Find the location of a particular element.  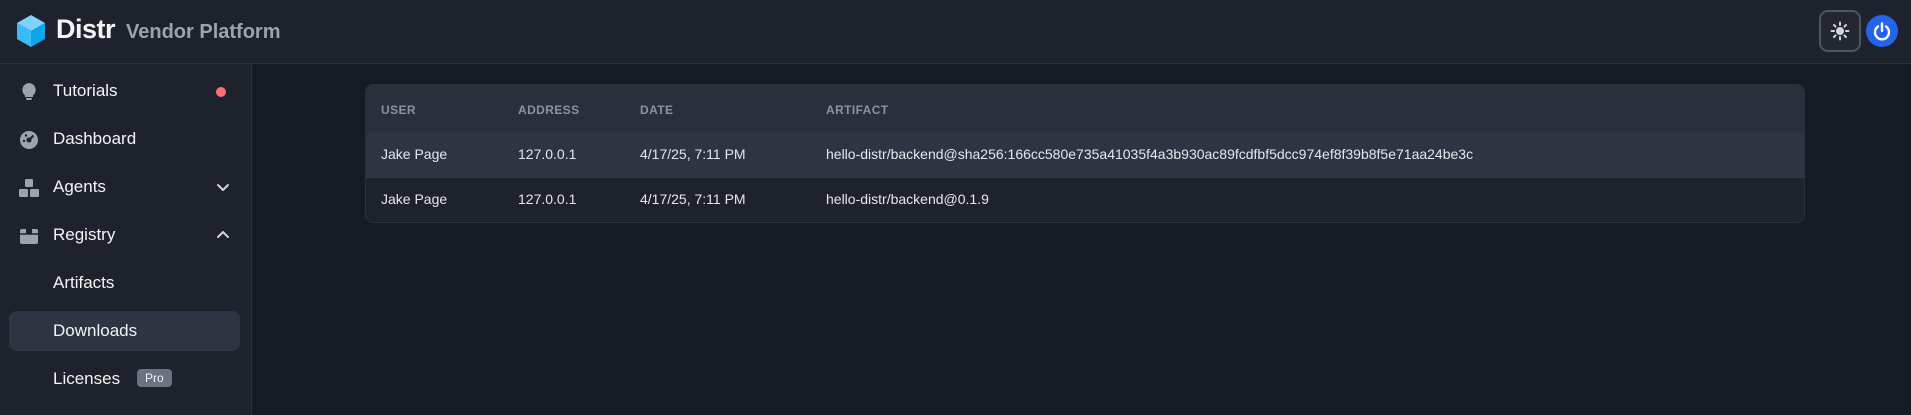

column-header-artifact: ARTIFACT is located at coordinates (857, 110).